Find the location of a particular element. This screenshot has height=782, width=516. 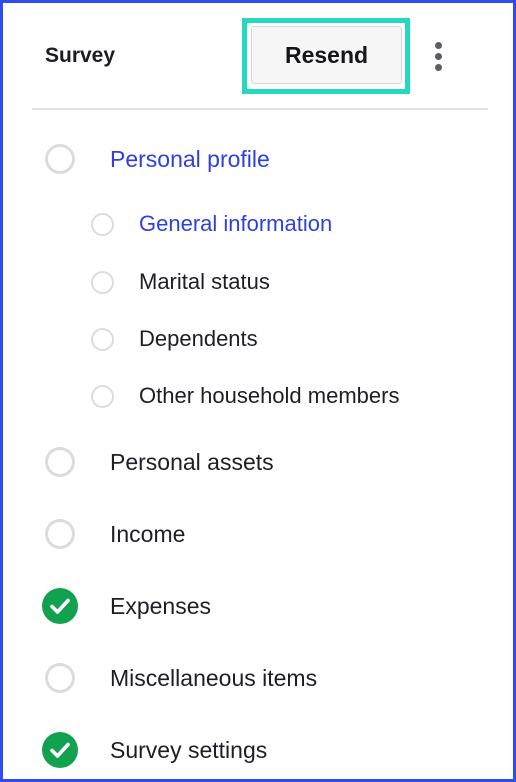

step-expenses: Expenses is located at coordinates (127, 606).